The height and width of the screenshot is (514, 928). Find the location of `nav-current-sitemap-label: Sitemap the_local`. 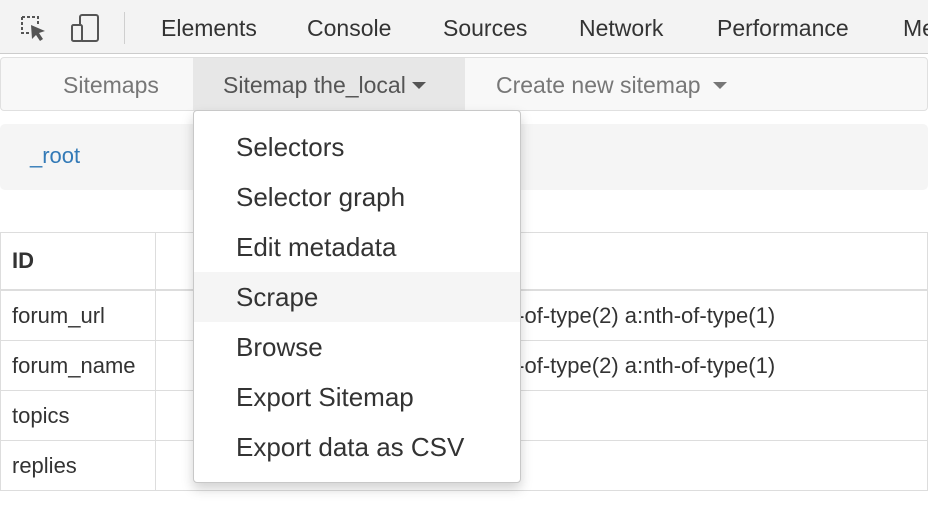

nav-current-sitemap-label: Sitemap the_local is located at coordinates (314, 85).